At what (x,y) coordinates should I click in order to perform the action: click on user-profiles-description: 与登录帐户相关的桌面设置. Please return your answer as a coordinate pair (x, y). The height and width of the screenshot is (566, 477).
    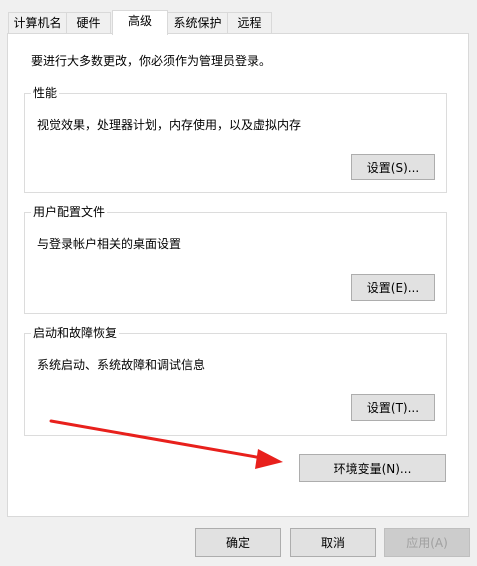
    Looking at the image, I should click on (109, 244).